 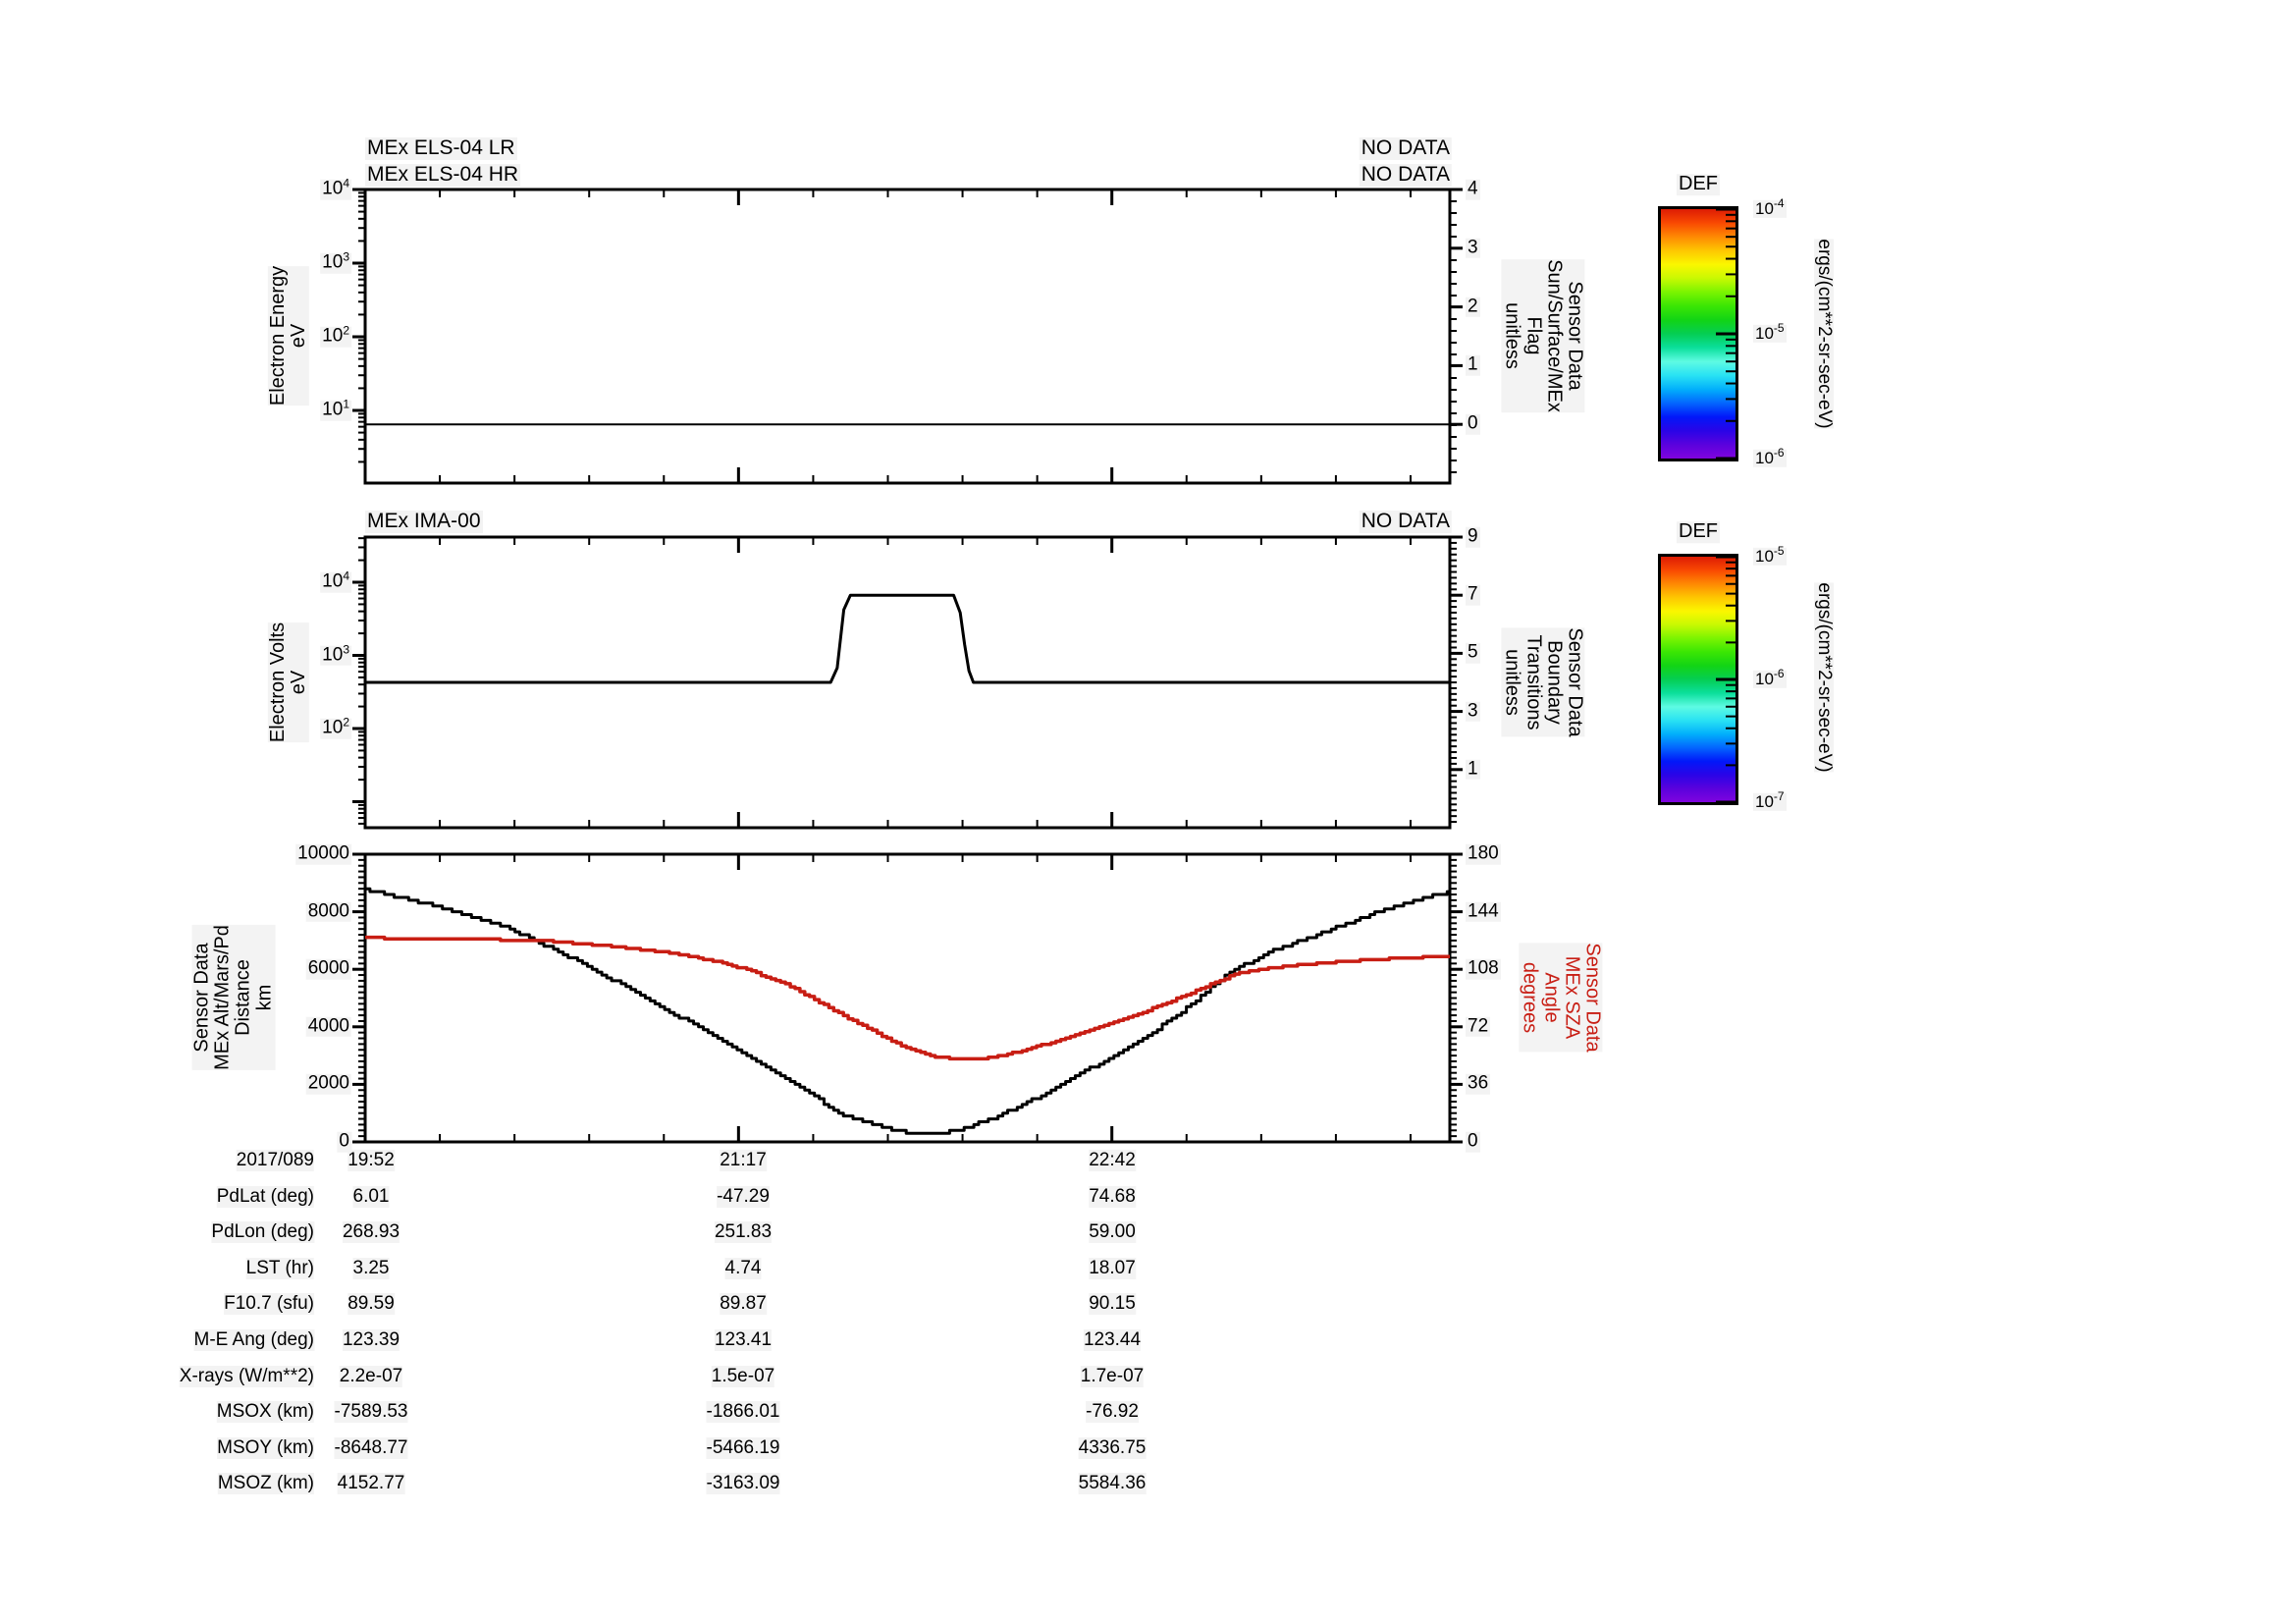 What do you see at coordinates (371, 1376) in the screenshot?
I see `table-value: 2.2e-07` at bounding box center [371, 1376].